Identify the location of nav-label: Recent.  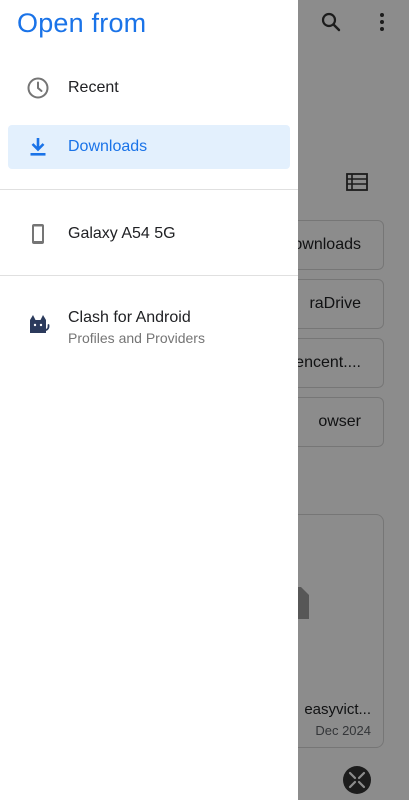
(93, 87).